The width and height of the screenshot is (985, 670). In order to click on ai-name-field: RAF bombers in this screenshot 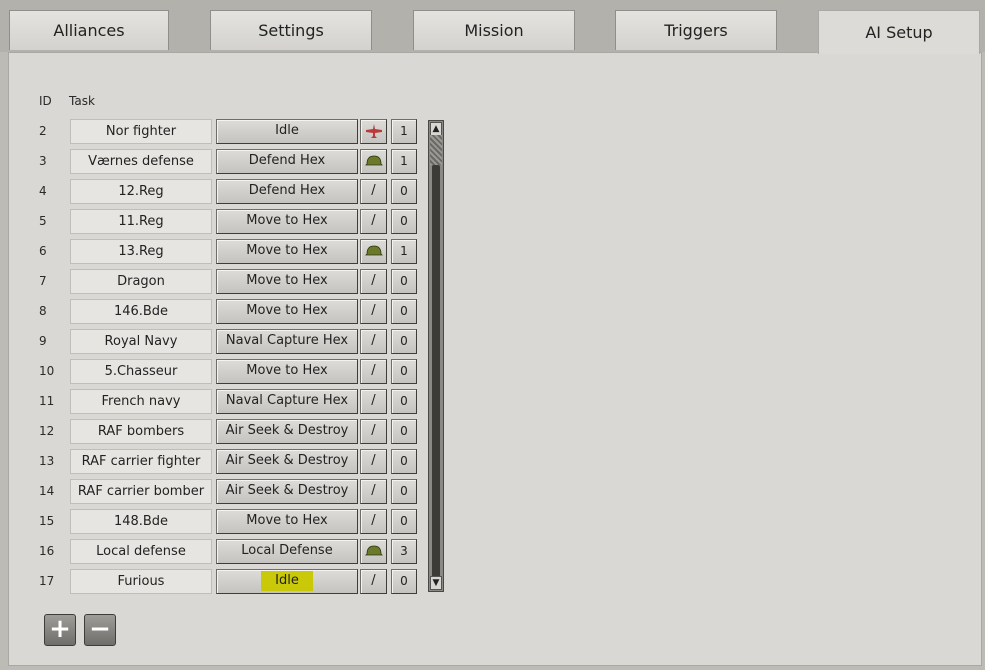, I will do `click(141, 431)`.